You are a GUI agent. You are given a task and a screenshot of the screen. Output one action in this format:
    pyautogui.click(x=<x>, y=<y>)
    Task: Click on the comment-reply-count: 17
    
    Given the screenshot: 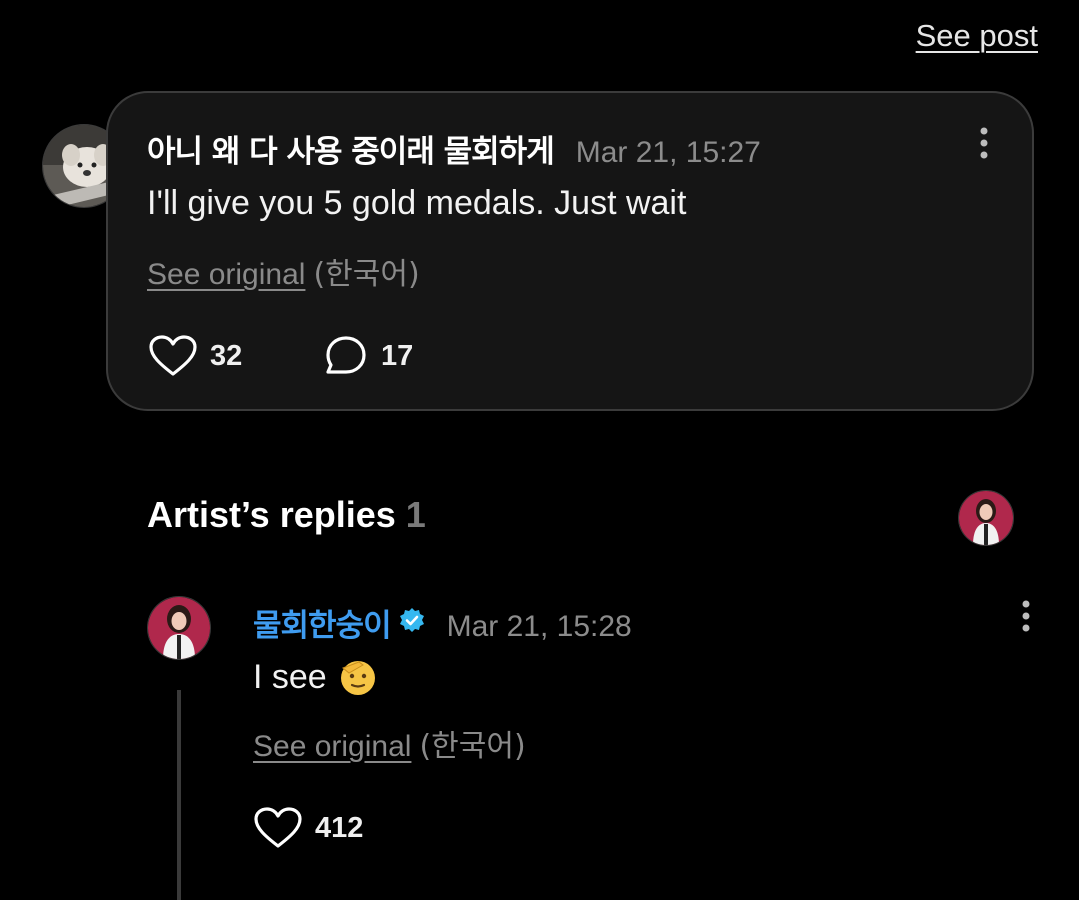 What is the action you would take?
    pyautogui.click(x=397, y=355)
    